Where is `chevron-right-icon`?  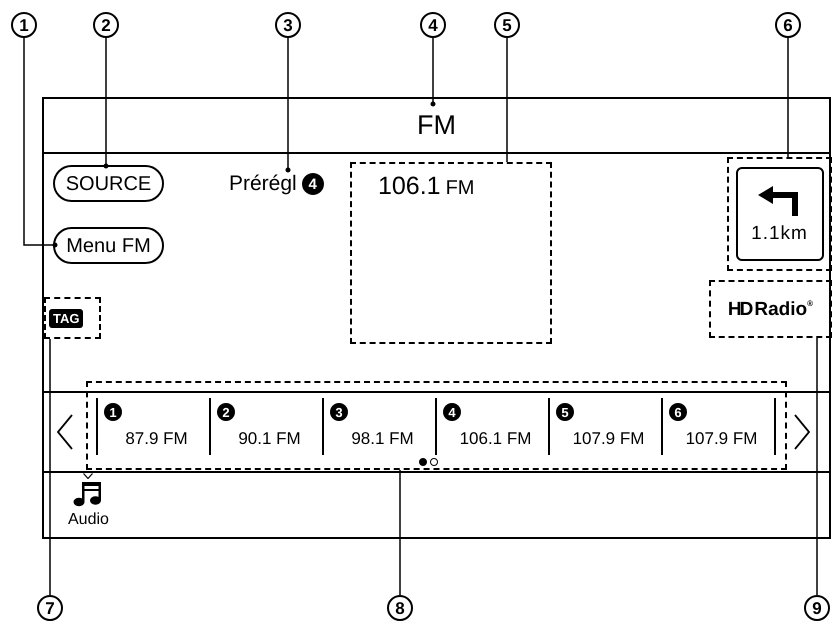 chevron-right-icon is located at coordinates (802, 432).